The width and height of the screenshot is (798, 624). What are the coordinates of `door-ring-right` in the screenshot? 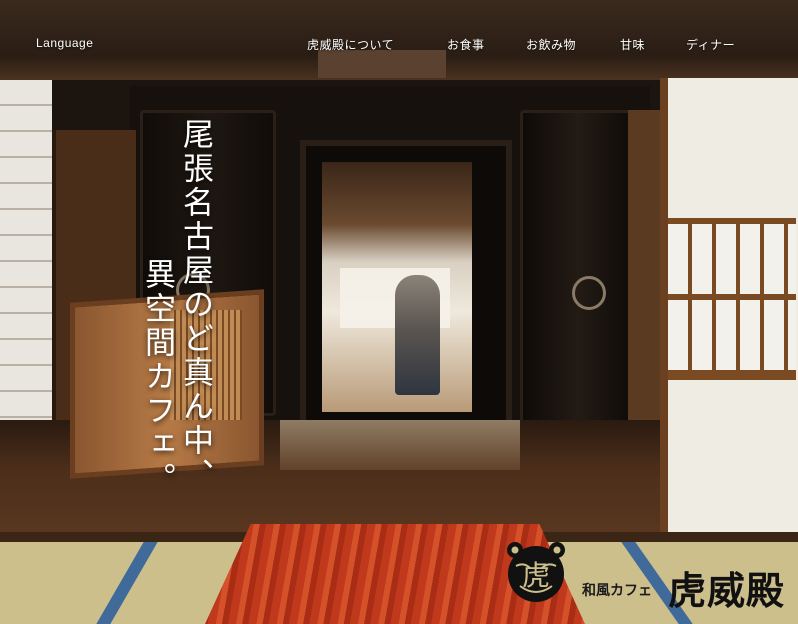 It's located at (589, 293).